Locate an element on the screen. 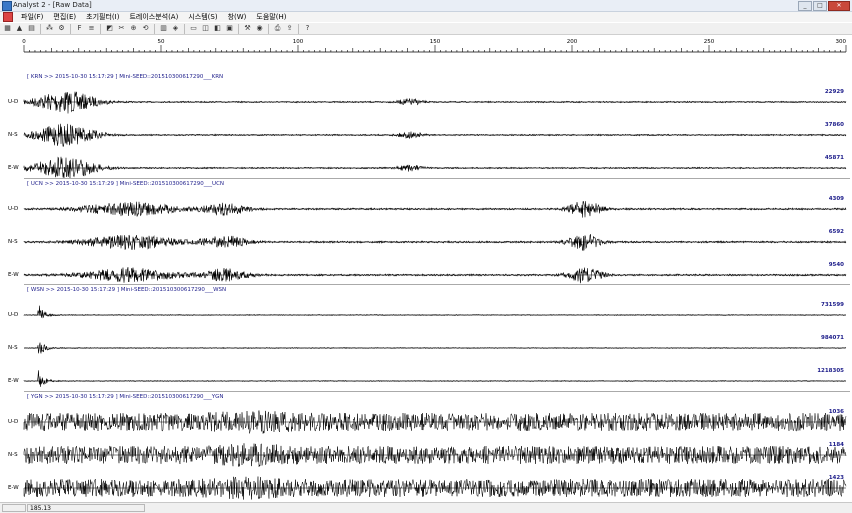 The height and width of the screenshot is (513, 852). ruler-tick-label: 100 is located at coordinates (298, 42).